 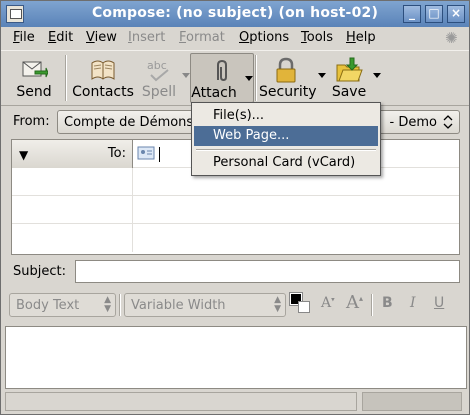 I want to click on recipient-type-label: To:, so click(x=116, y=153).